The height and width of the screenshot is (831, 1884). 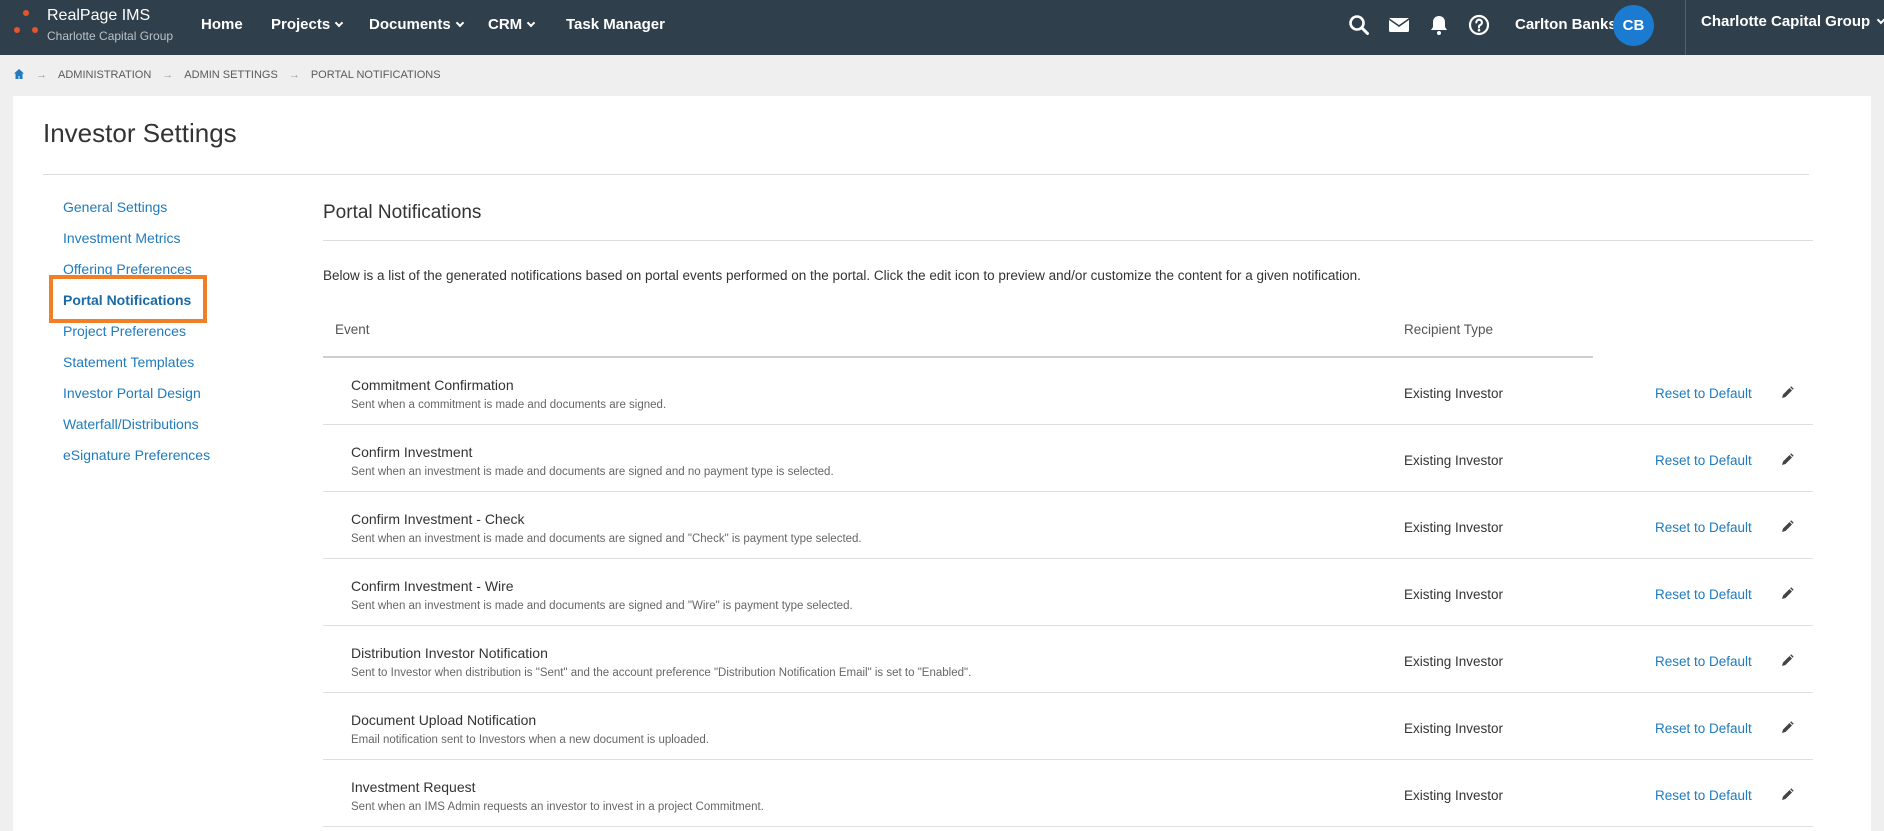 What do you see at coordinates (416, 24) in the screenshot?
I see `nav-documents: Documents` at bounding box center [416, 24].